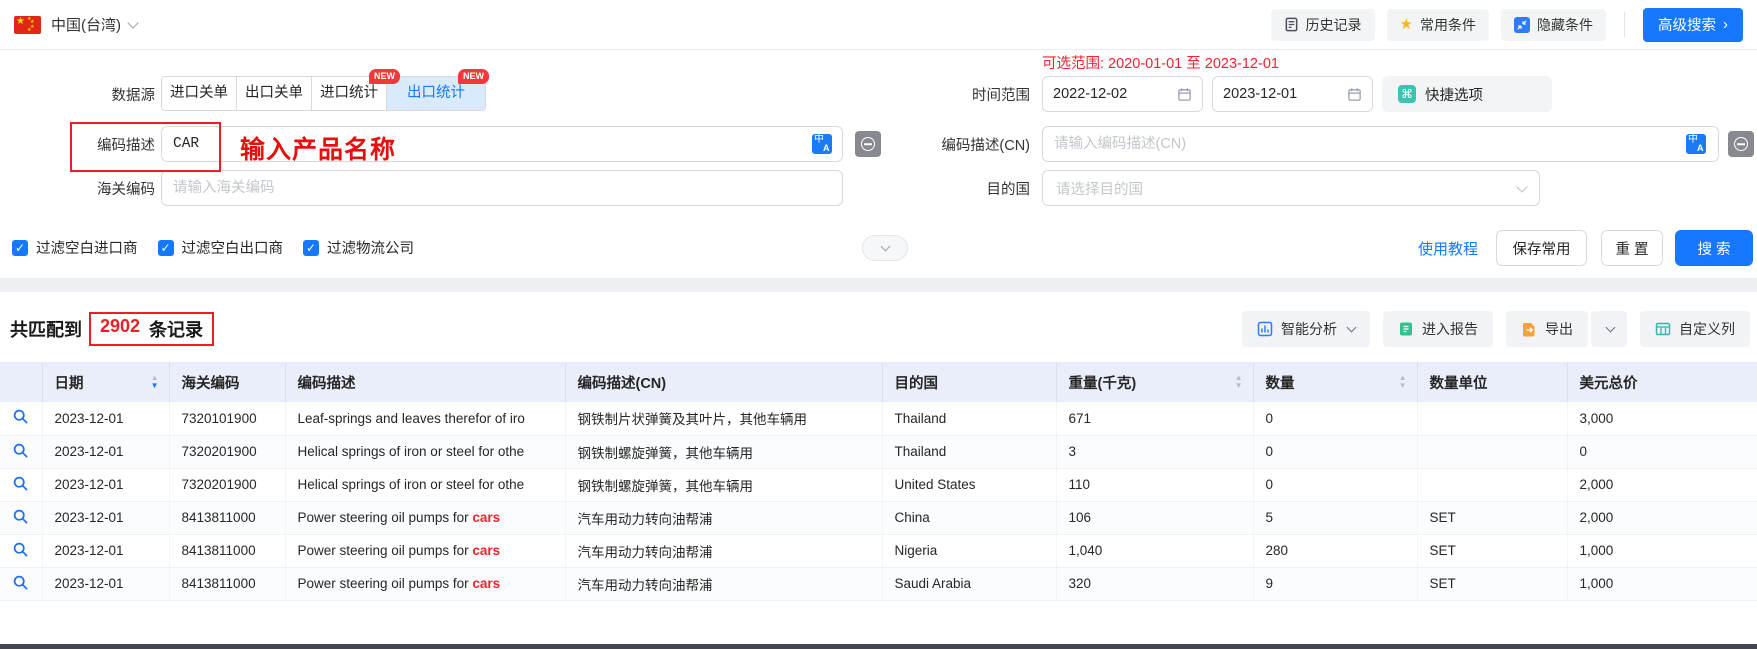 The image size is (1757, 649). Describe the element at coordinates (126, 189) in the screenshot. I see `hs-code-label: 海关编码` at that location.